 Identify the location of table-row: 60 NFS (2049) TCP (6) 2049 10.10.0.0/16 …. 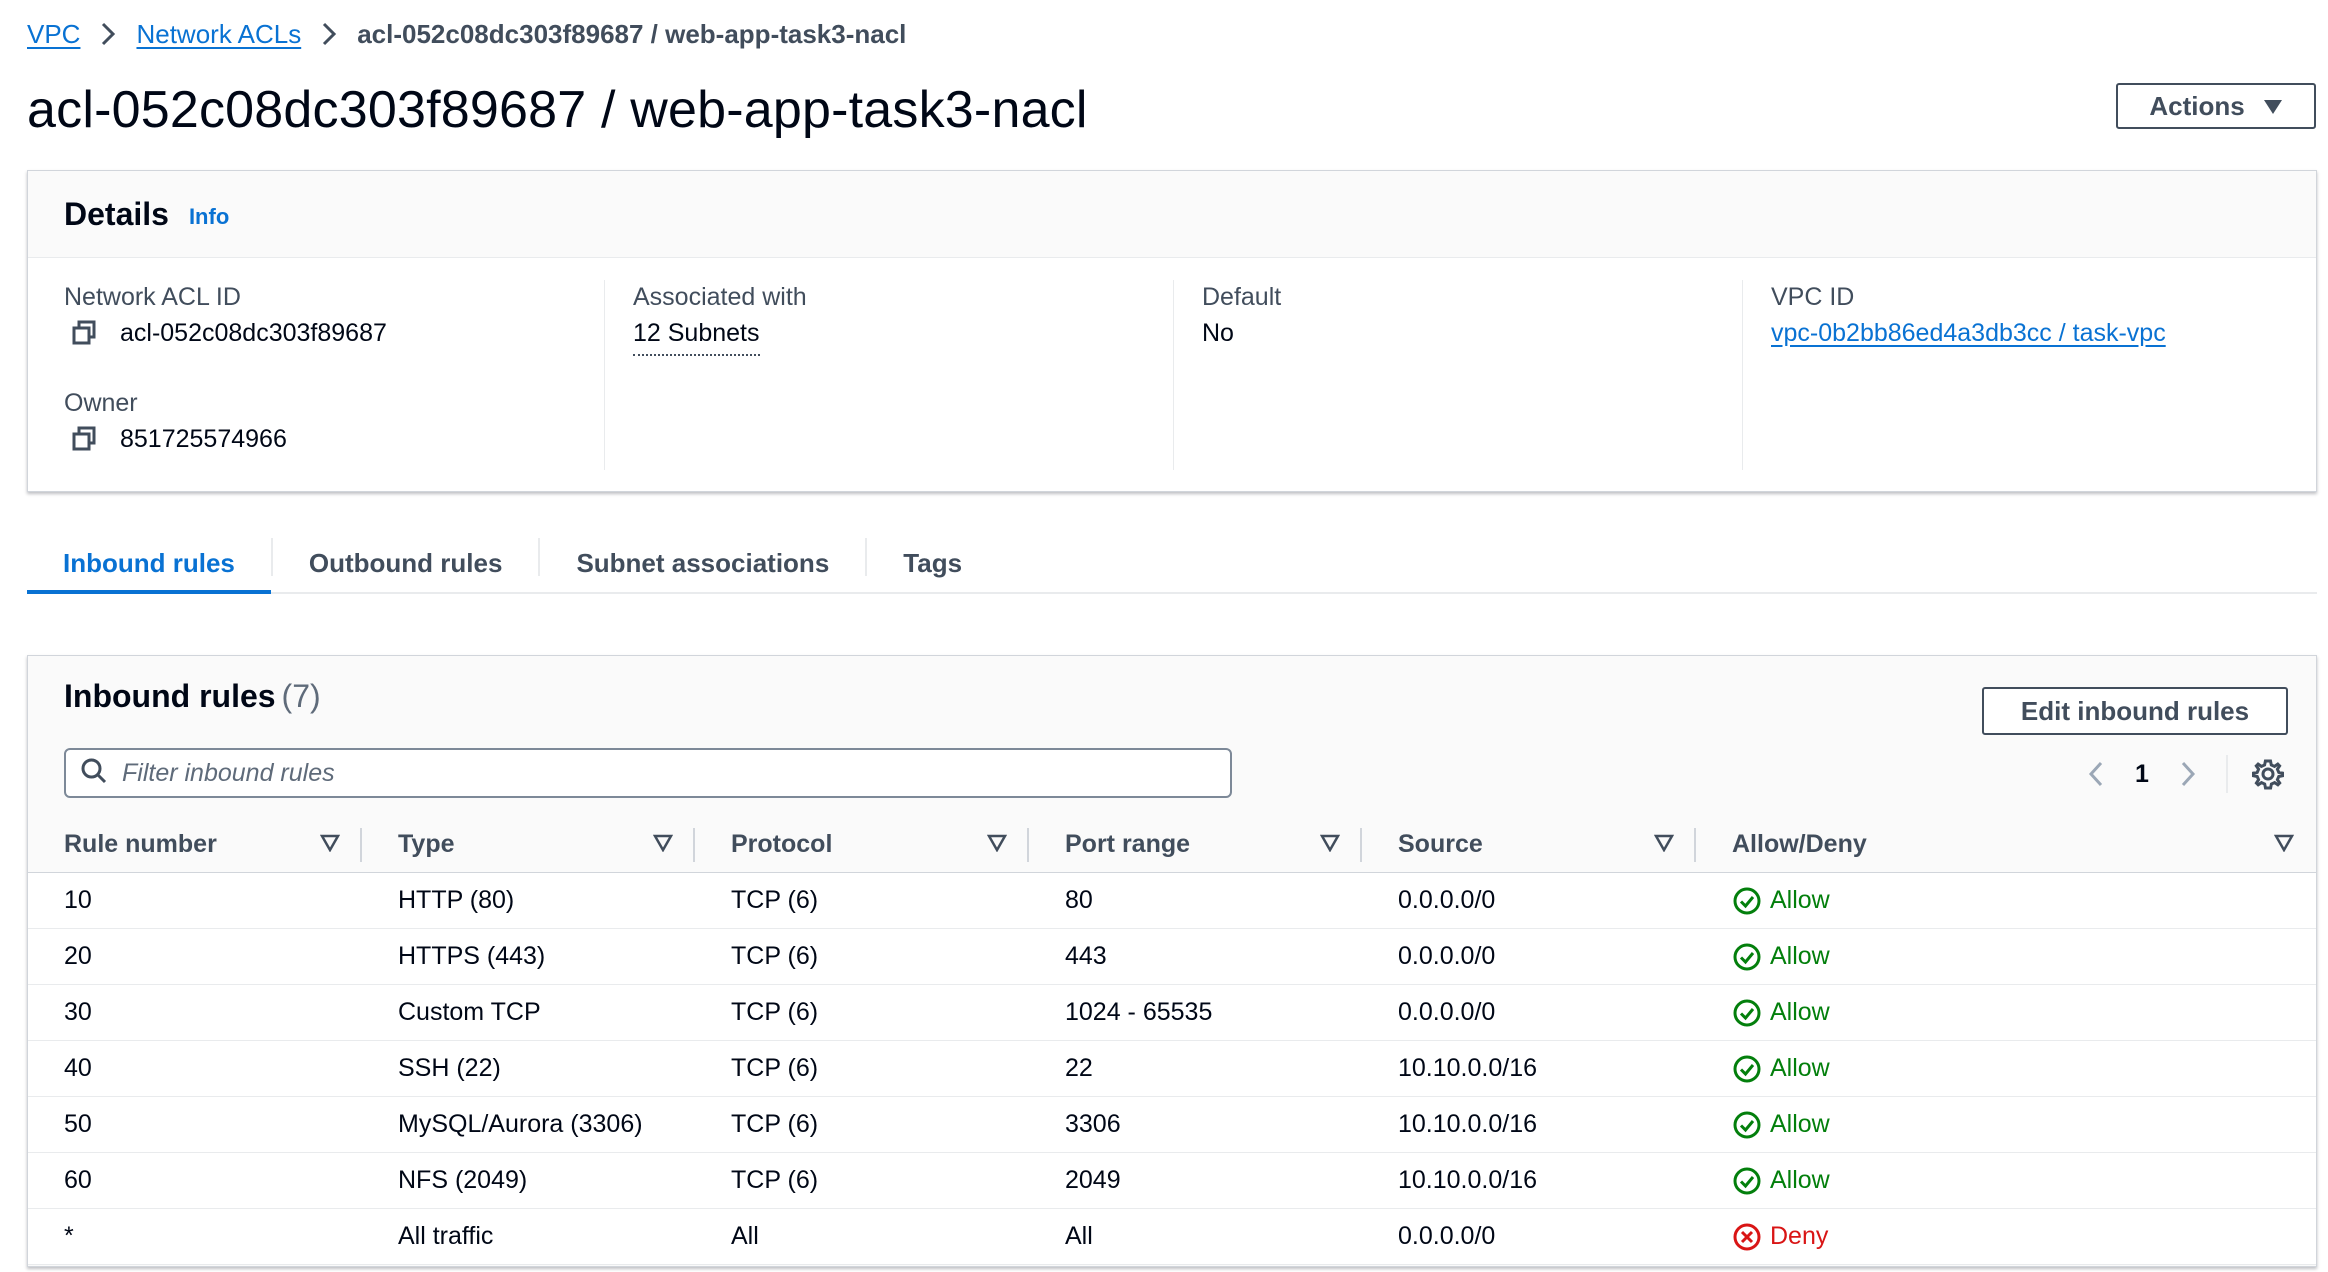
(1172, 1180).